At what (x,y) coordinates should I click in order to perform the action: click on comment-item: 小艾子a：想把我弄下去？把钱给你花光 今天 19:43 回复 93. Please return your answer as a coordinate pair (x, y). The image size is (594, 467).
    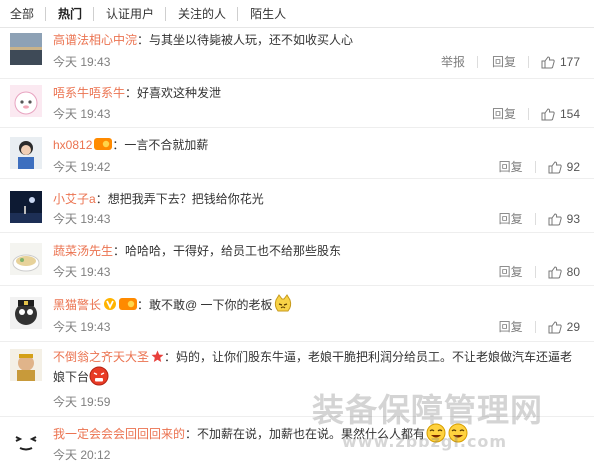
    Looking at the image, I should click on (297, 206).